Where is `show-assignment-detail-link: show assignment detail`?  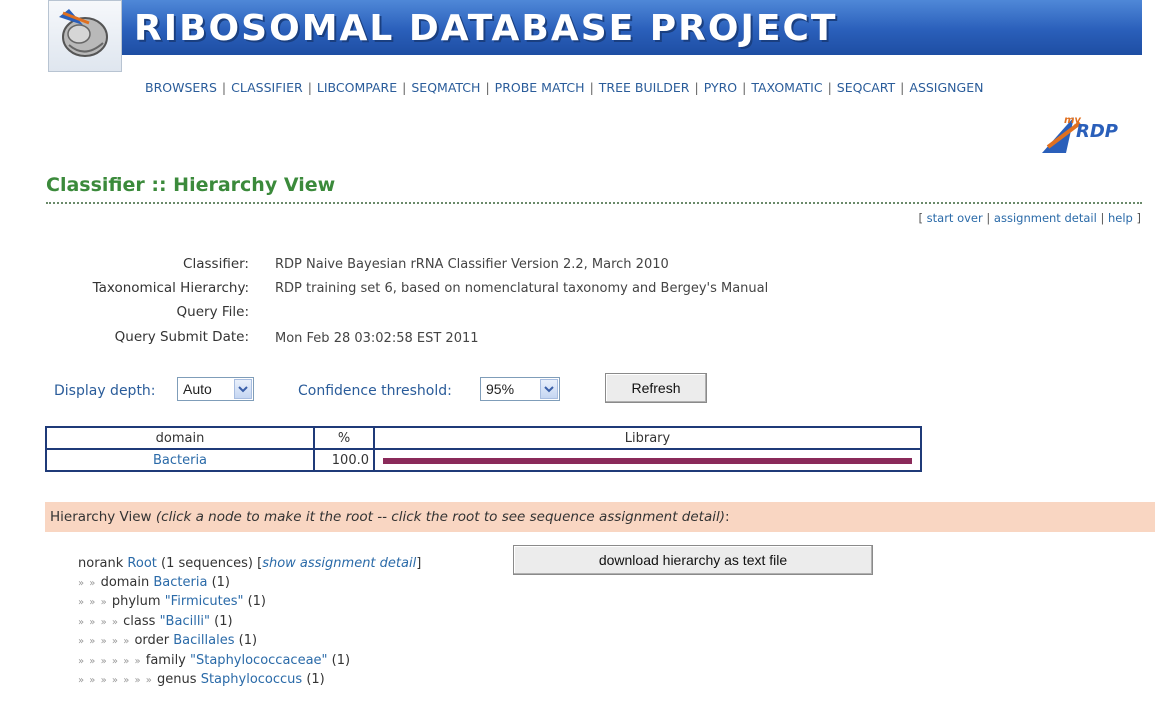
show-assignment-detail-link: show assignment detail is located at coordinates (339, 563).